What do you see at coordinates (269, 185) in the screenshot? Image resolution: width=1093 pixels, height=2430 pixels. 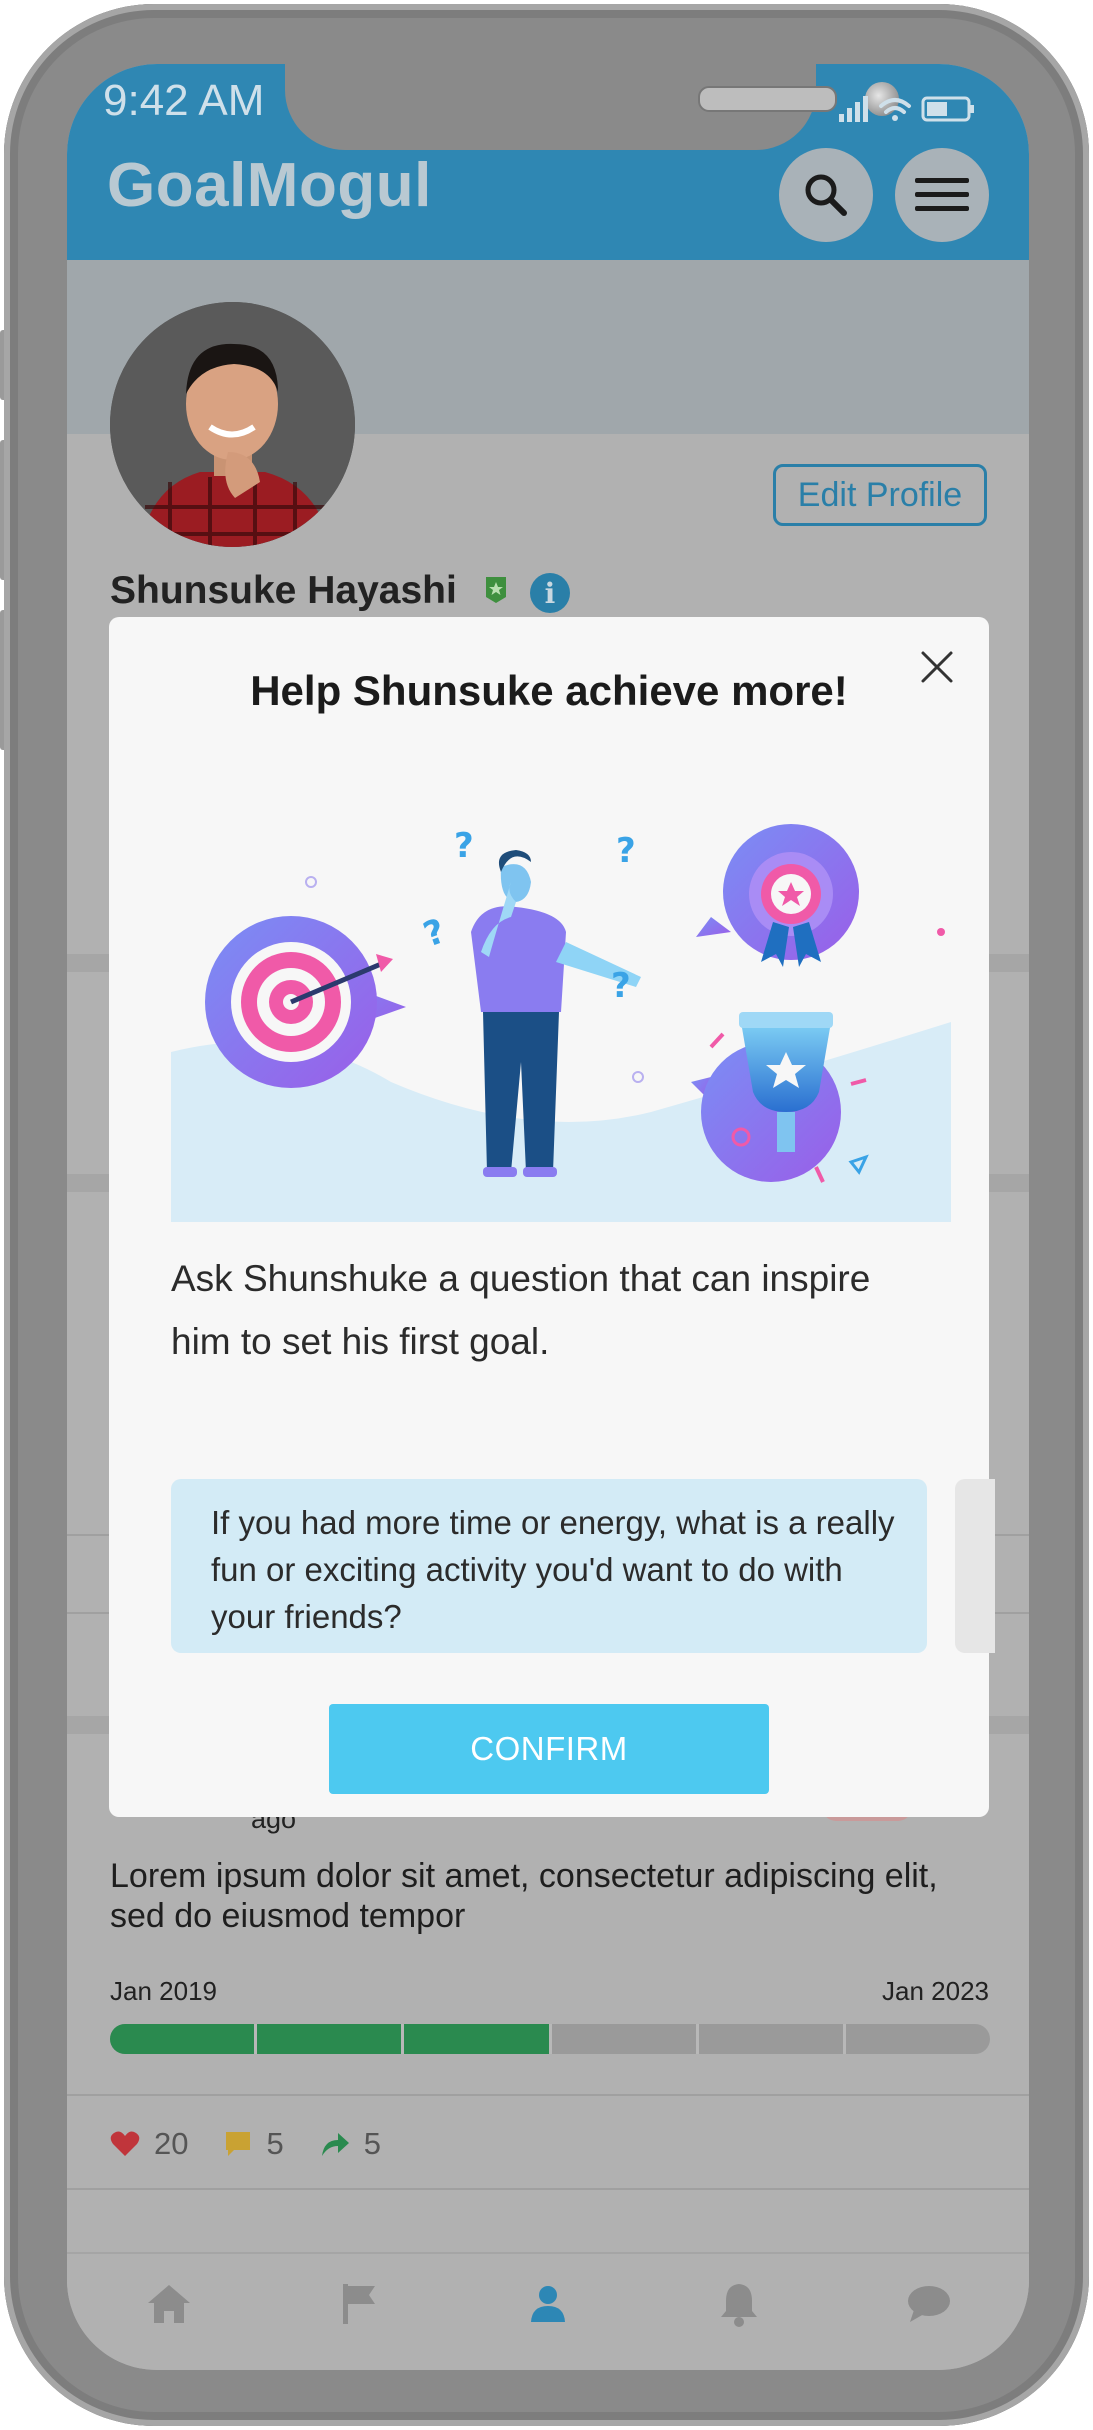 I see `app-title: GoalMogul` at bounding box center [269, 185].